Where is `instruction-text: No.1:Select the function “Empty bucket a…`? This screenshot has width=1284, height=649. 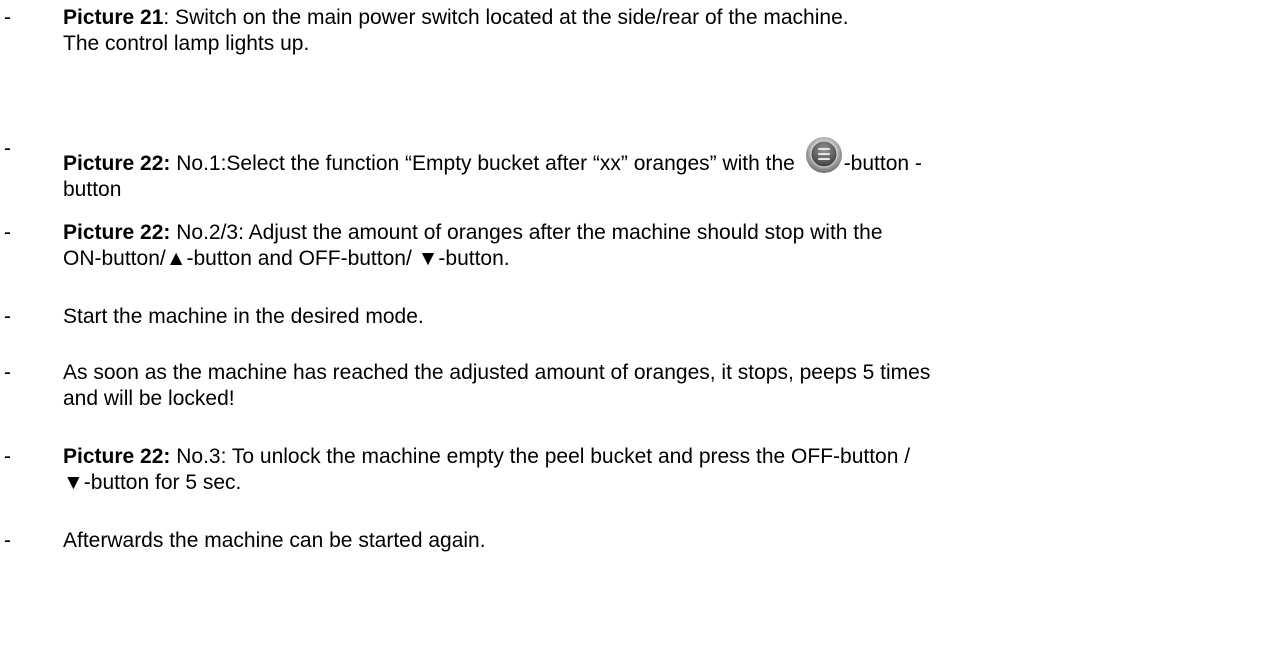
instruction-text: No.1:Select the function “Empty bucket a… is located at coordinates (485, 163).